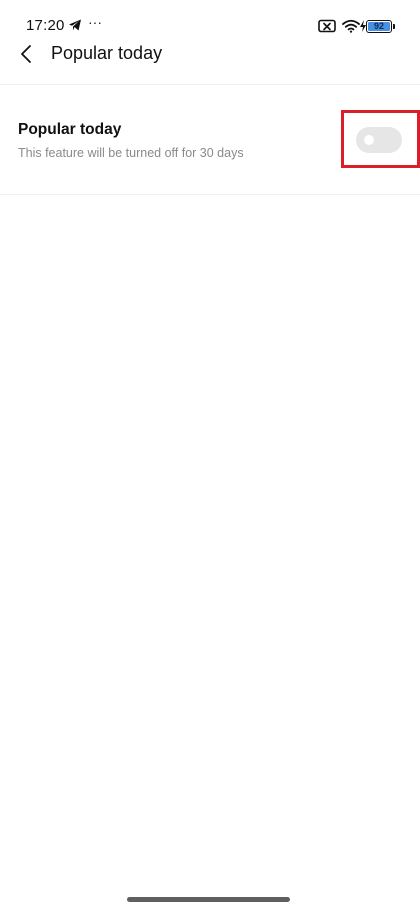 Image resolution: width=420 pixels, height=910 pixels. Describe the element at coordinates (95, 22) in the screenshot. I see `more-notifications-icon: ···` at that location.